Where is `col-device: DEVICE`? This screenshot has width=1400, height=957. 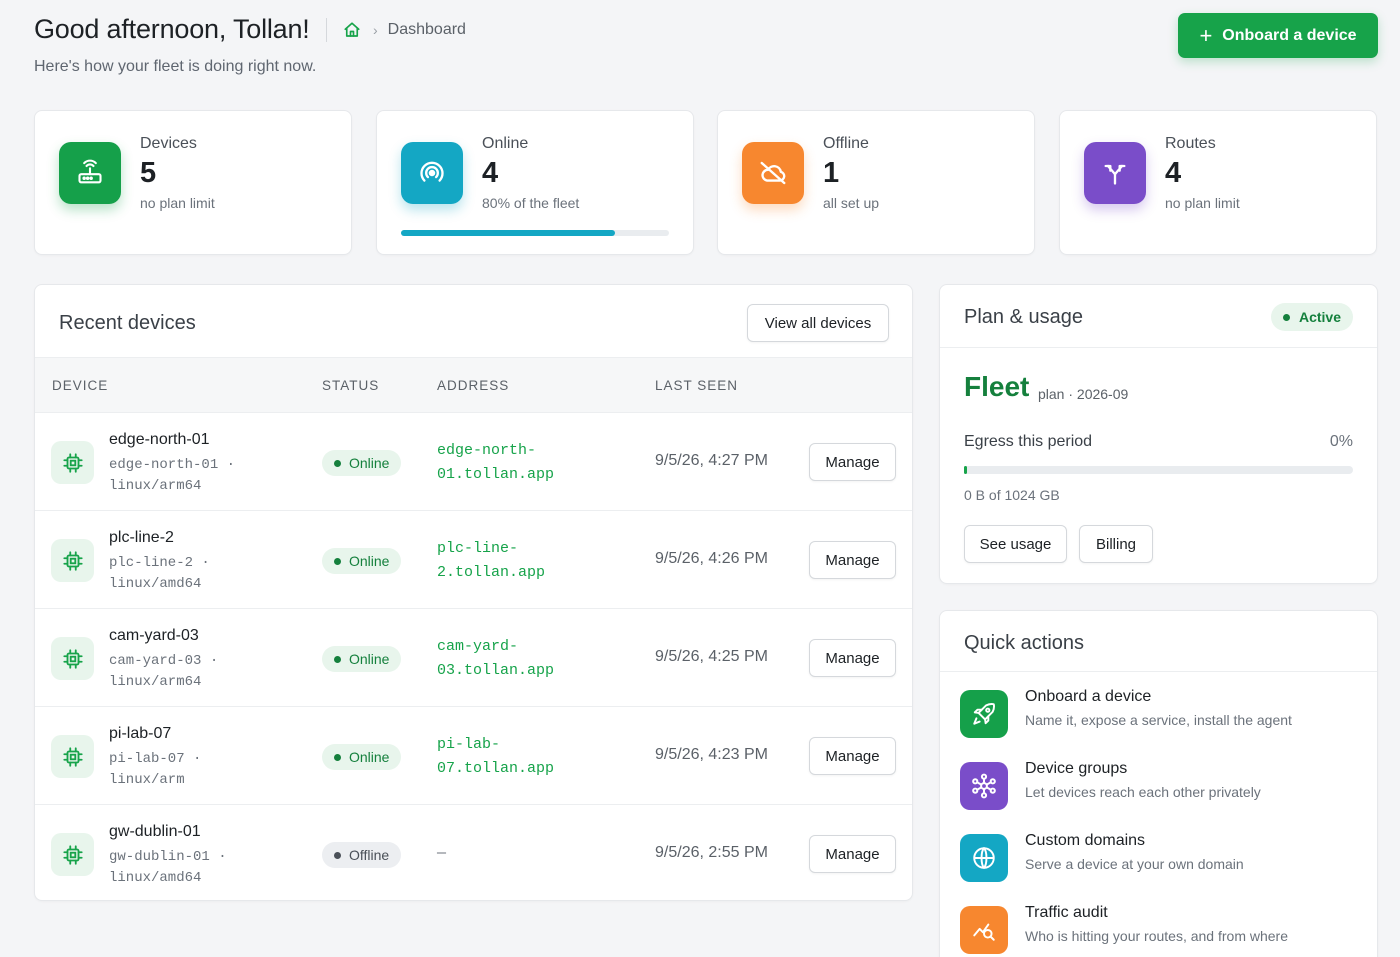
col-device: DEVICE is located at coordinates (80, 385).